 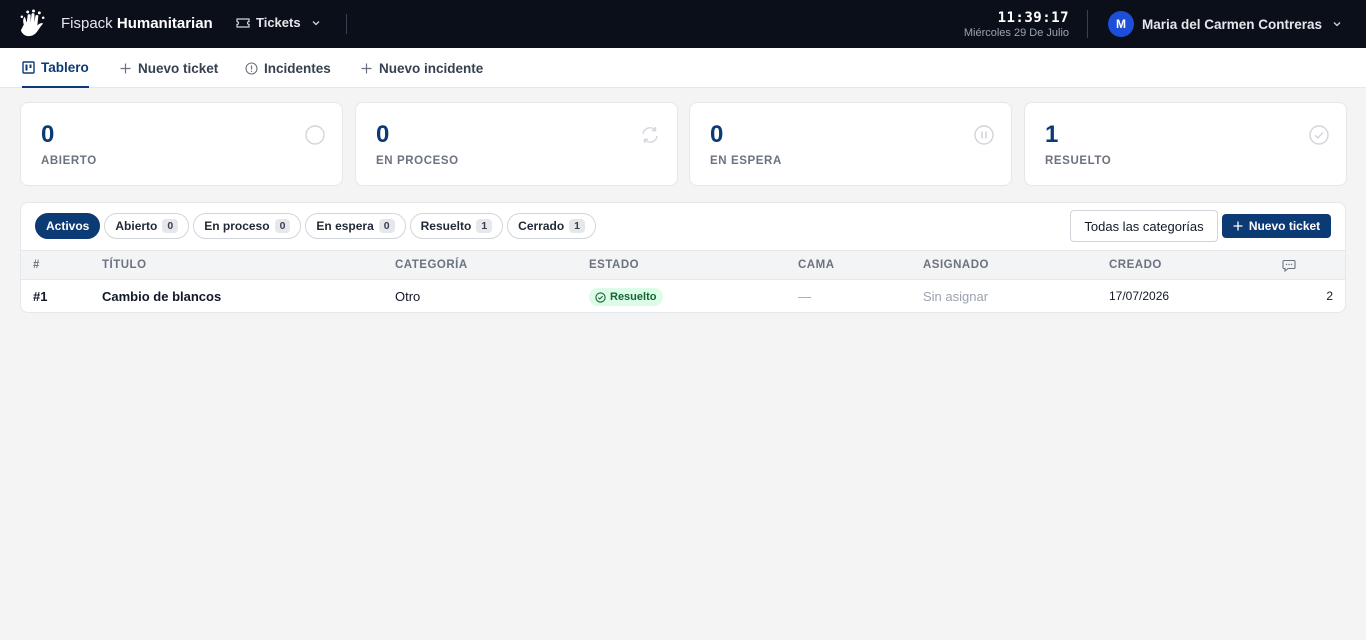 What do you see at coordinates (417, 161) in the screenshot?
I see `stat-label: EN PROCESO` at bounding box center [417, 161].